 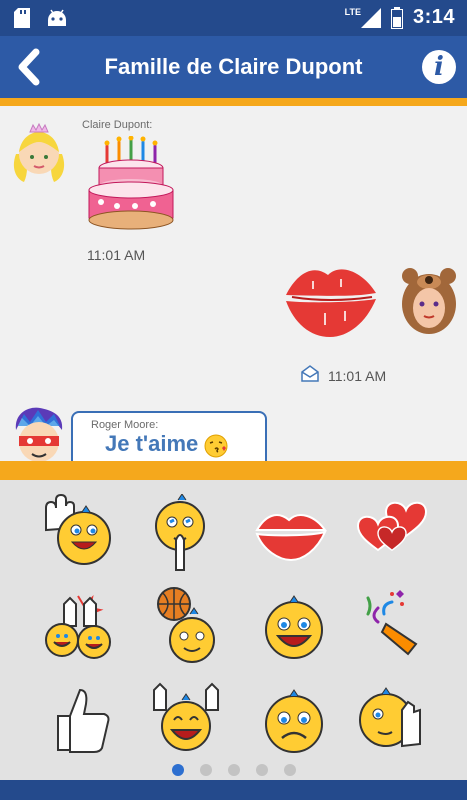 What do you see at coordinates (294, 626) in the screenshot?
I see `laughing-smiley-sticker` at bounding box center [294, 626].